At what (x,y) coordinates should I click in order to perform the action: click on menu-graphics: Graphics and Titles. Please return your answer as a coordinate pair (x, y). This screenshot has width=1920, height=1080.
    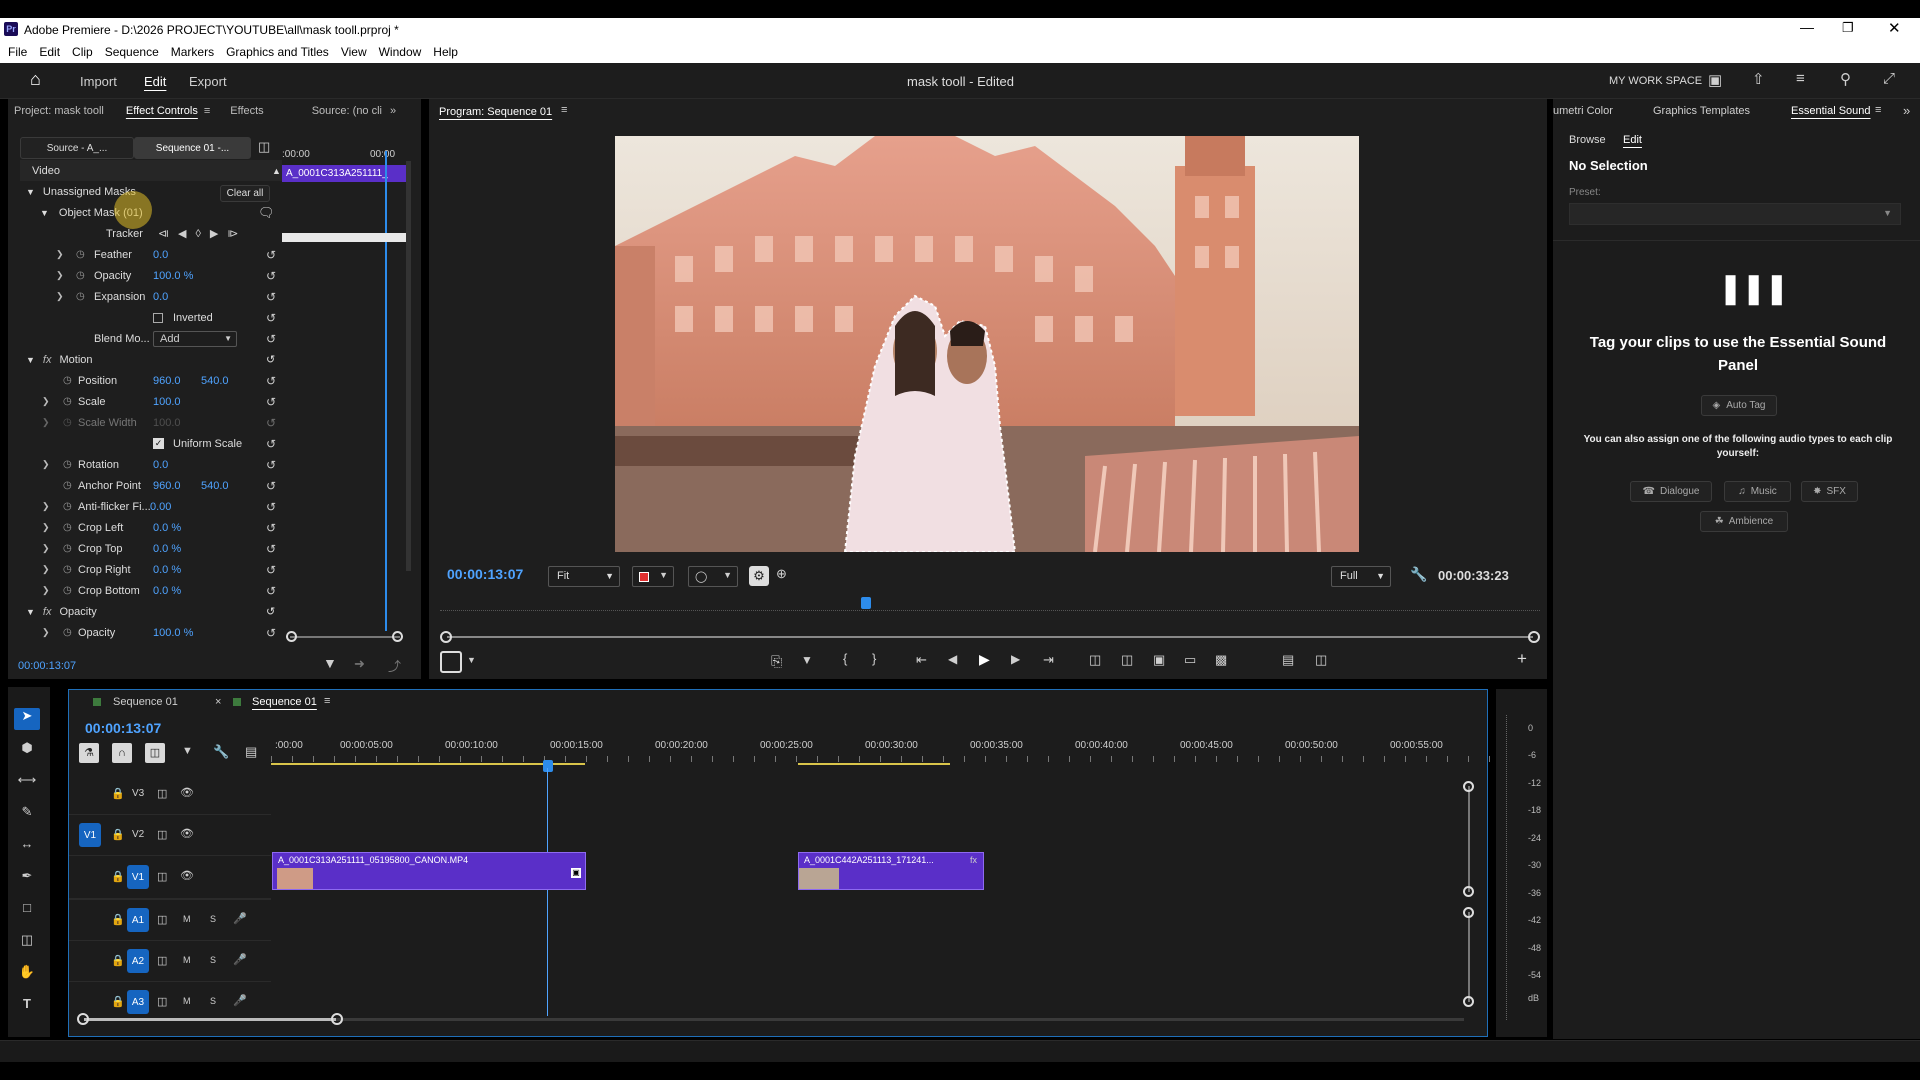
    Looking at the image, I should click on (277, 52).